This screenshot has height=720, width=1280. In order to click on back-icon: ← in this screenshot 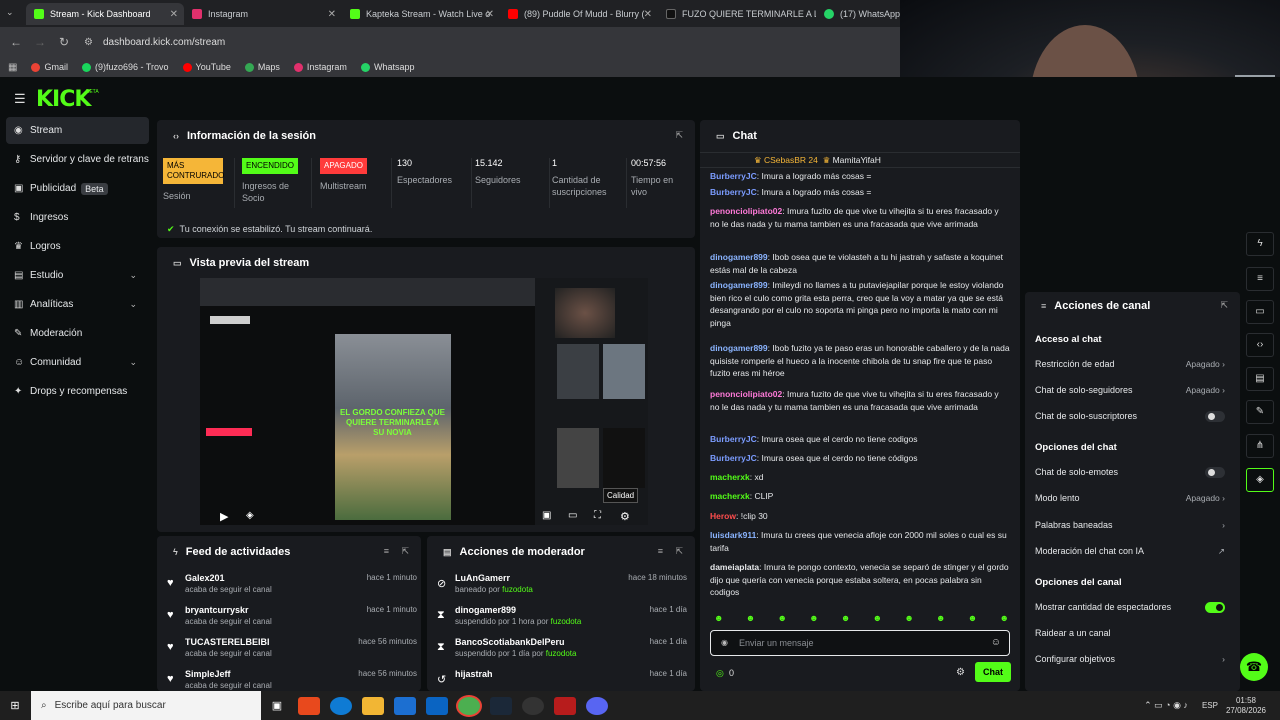, I will do `click(16, 42)`.